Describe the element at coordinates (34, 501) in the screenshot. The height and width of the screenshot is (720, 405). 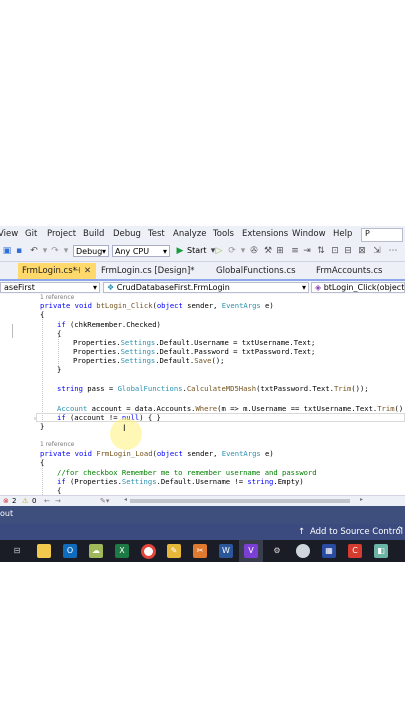
I see `warning-count: 0` at that location.